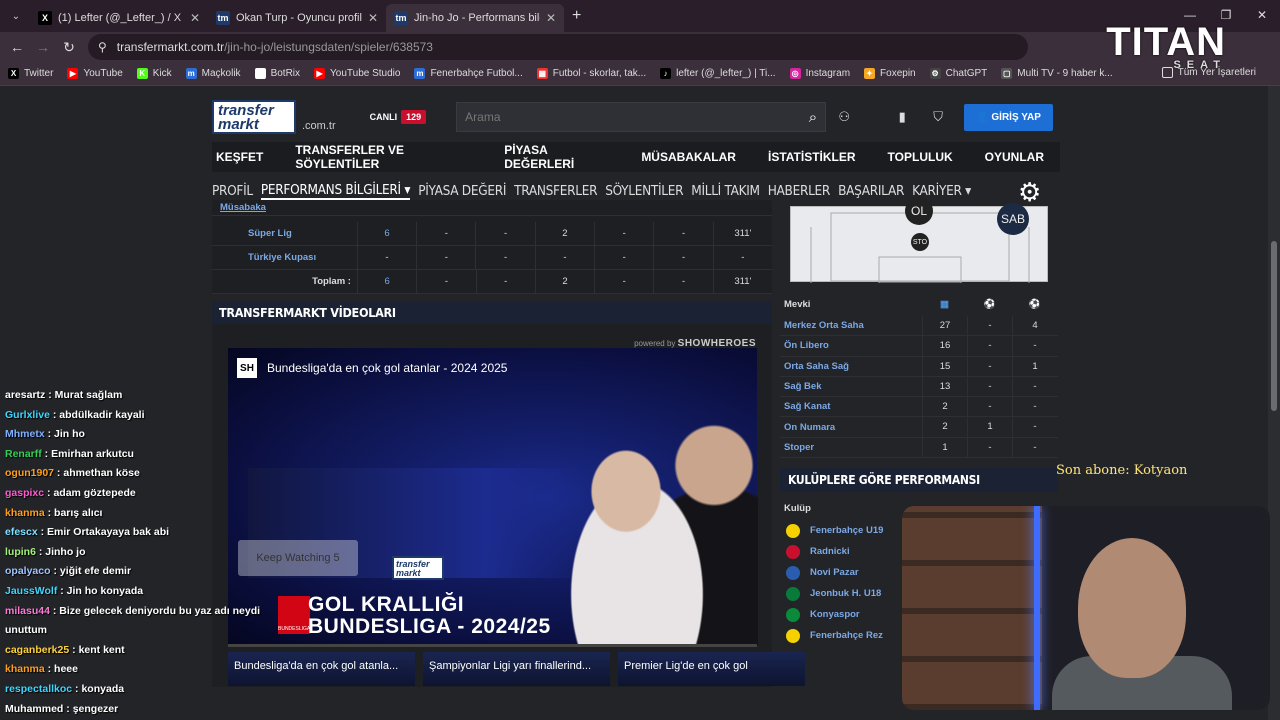  I want to click on chat-message: respectallkoc : konyada, so click(65, 688).